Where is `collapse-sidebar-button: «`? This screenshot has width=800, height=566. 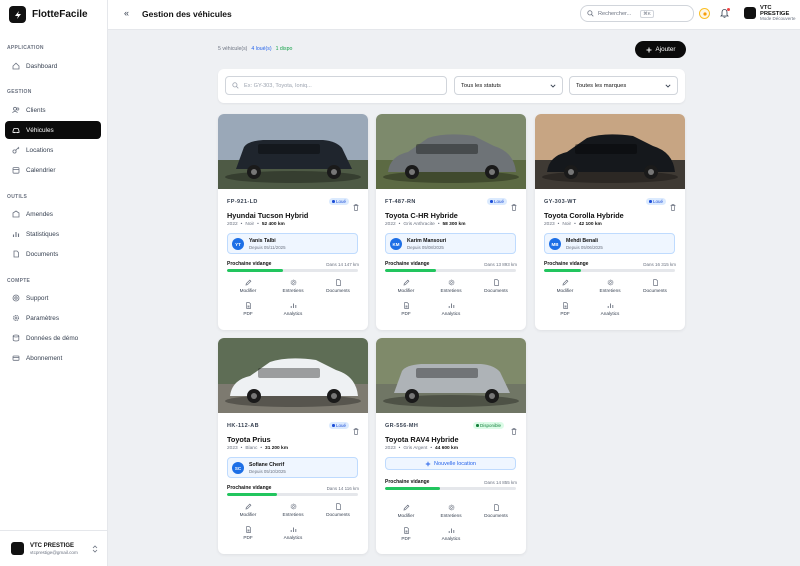
collapse-sidebar-button: « is located at coordinates (126, 13).